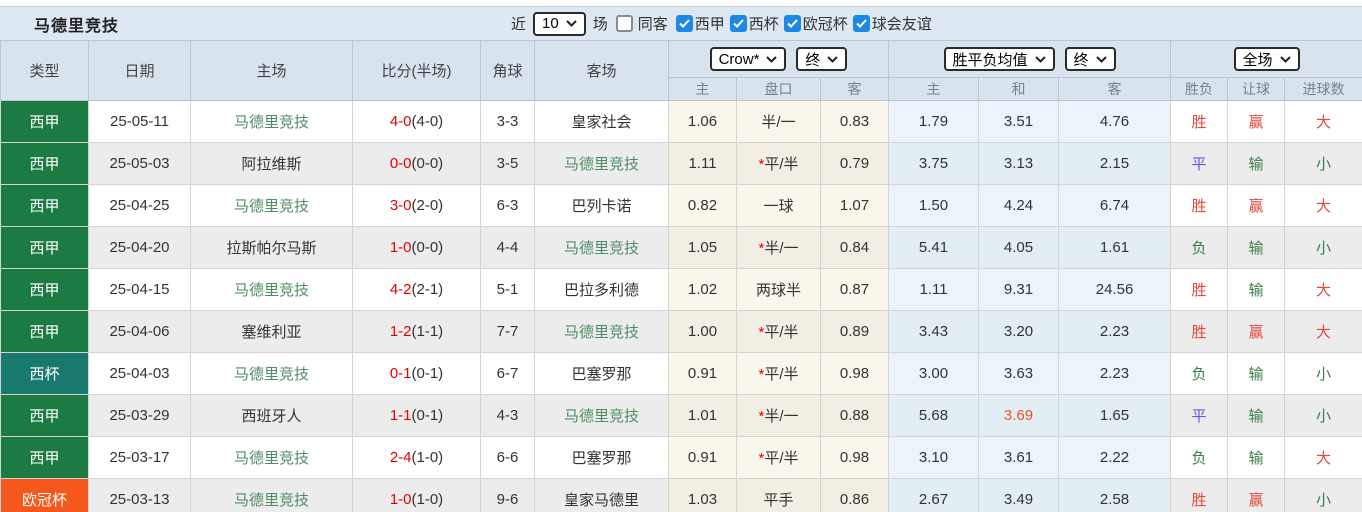 The image size is (1362, 512). What do you see at coordinates (702, 415) in the screenshot?
I see `crown-home-odds: 1.01` at bounding box center [702, 415].